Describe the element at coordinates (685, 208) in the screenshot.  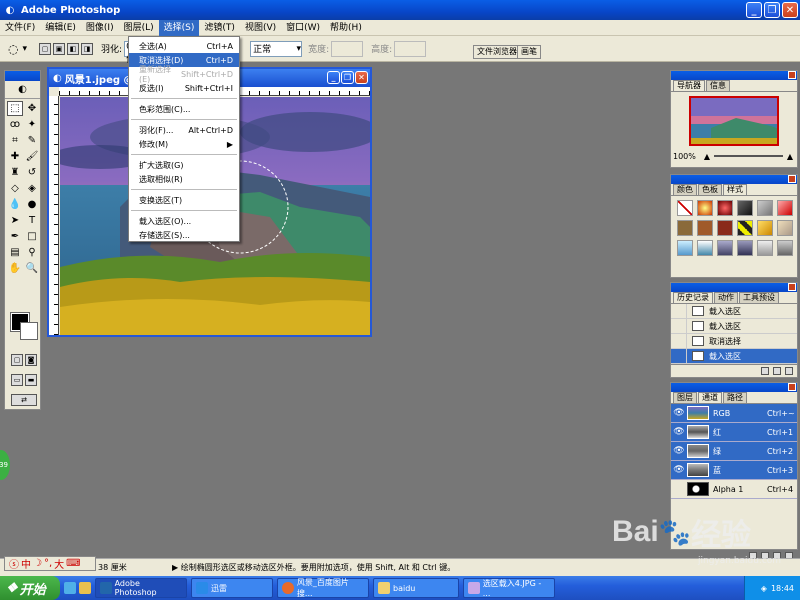
I see `style-none-swatch` at that location.